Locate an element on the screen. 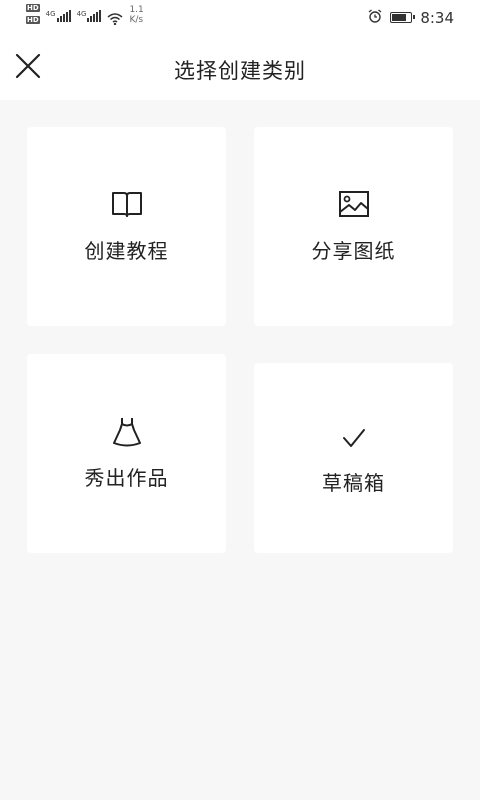 This screenshot has height=800, width=480. page-title: 选择创建类别 is located at coordinates (240, 71).